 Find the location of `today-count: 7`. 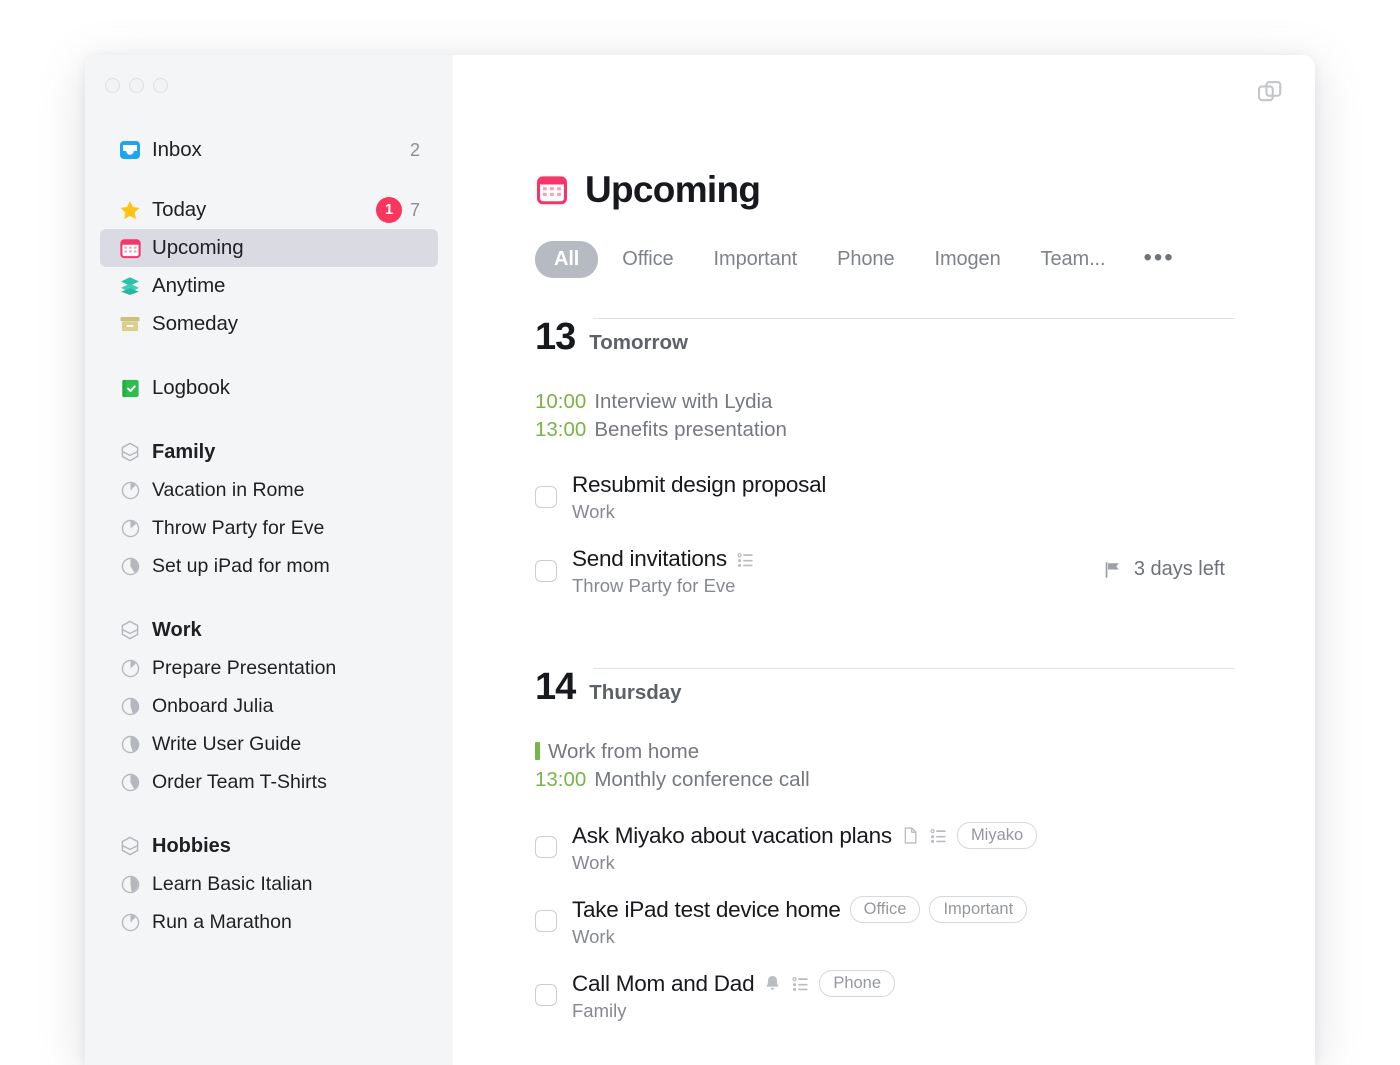

today-count: 7 is located at coordinates (414, 209).